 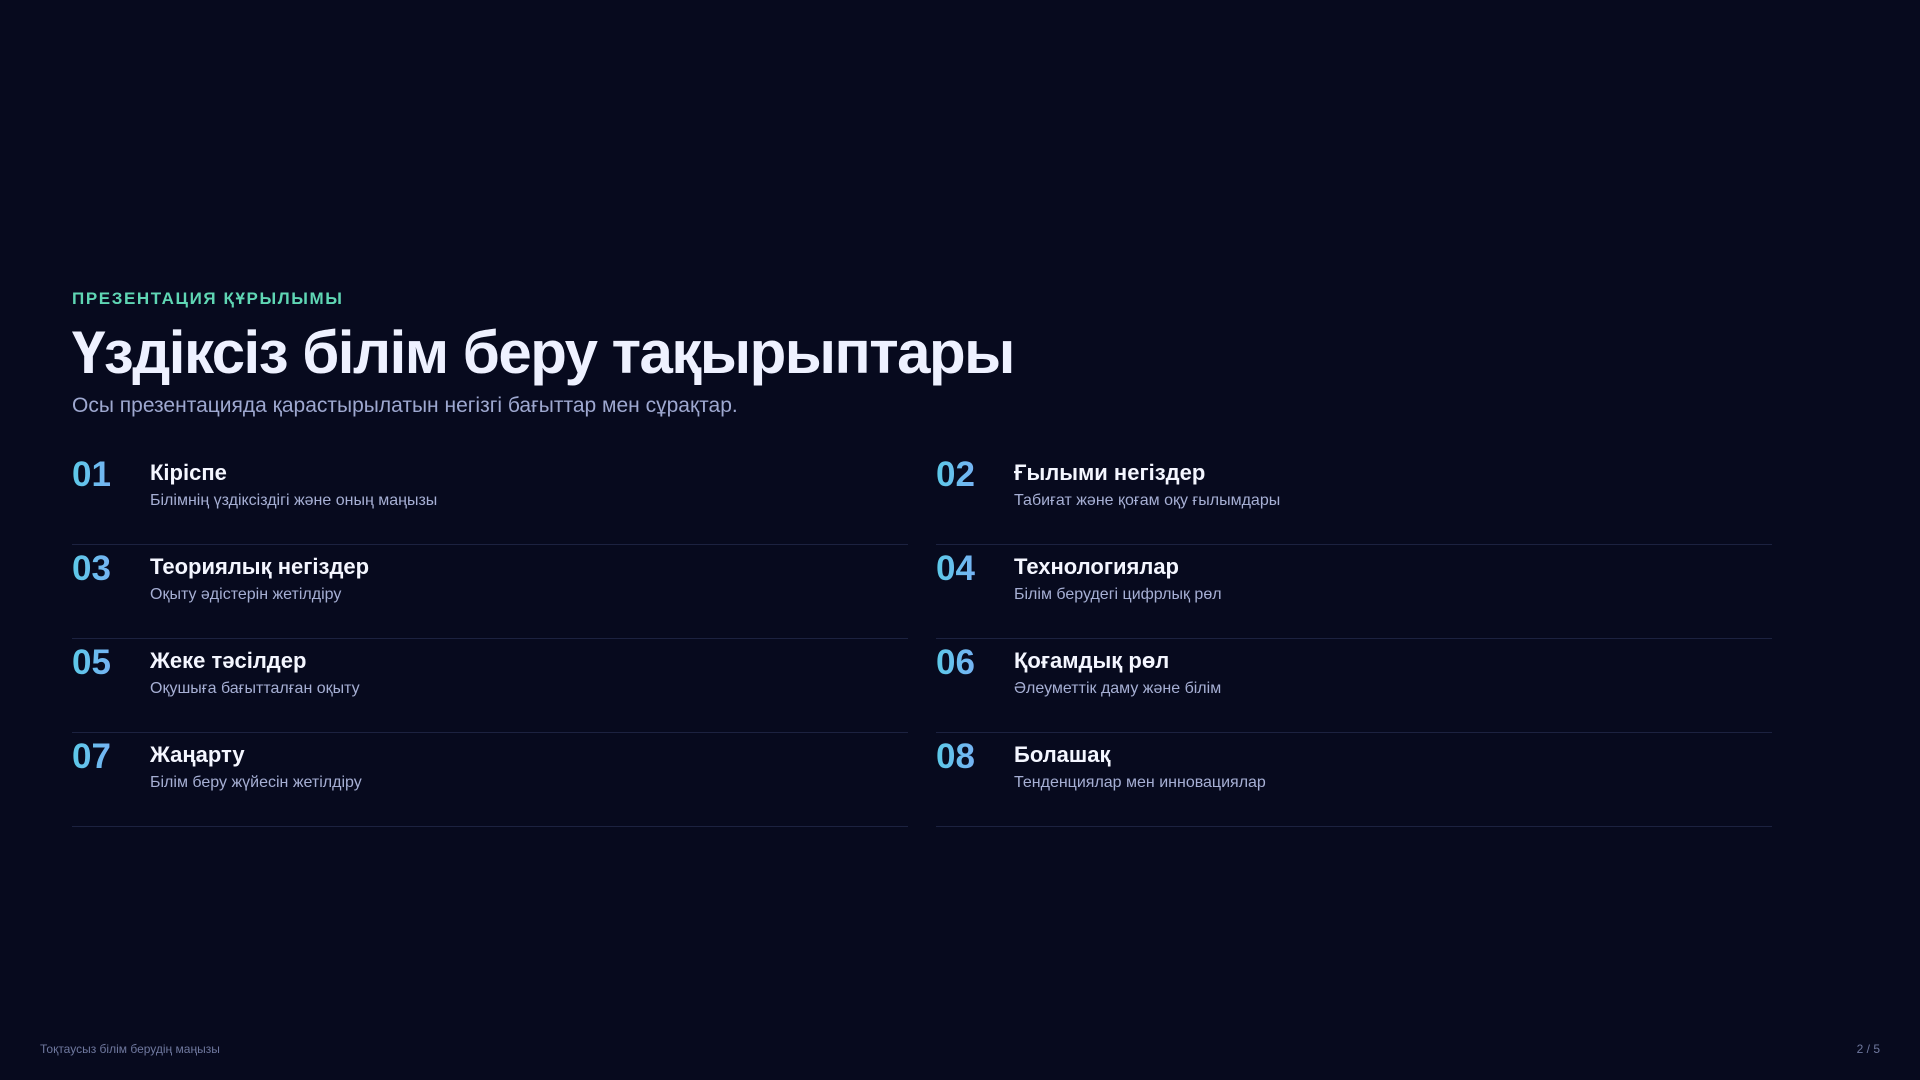 I want to click on topic-title: Кіріспе, so click(x=188, y=472).